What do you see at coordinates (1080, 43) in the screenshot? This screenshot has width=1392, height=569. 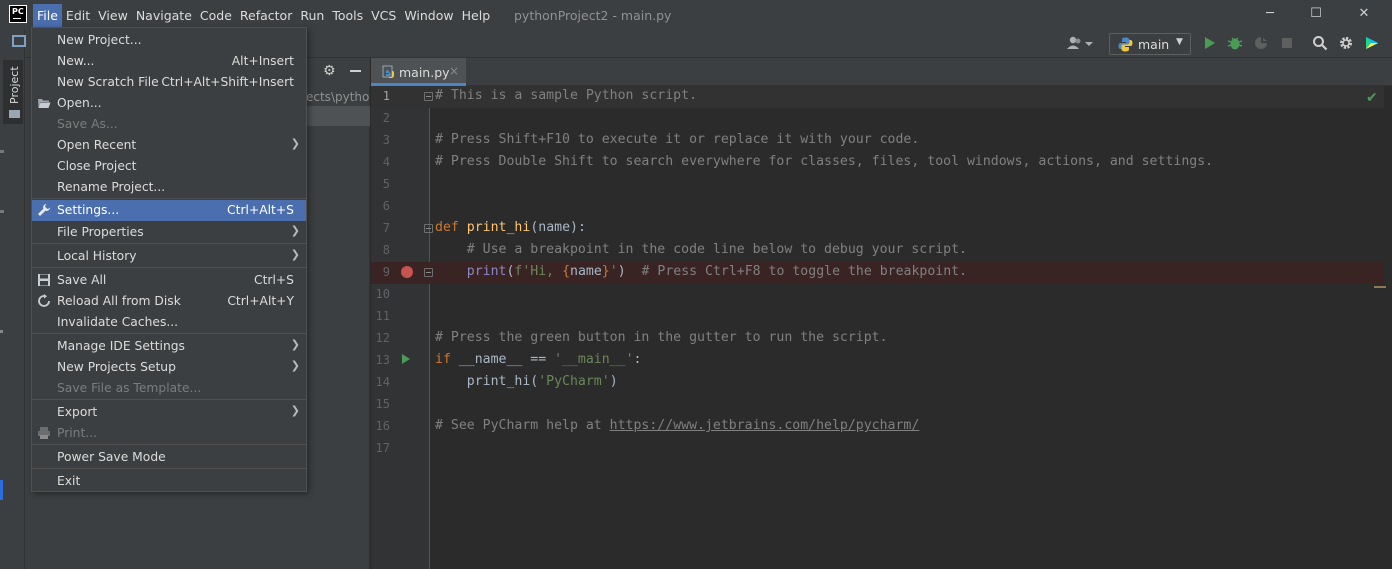 I see `user-icon` at bounding box center [1080, 43].